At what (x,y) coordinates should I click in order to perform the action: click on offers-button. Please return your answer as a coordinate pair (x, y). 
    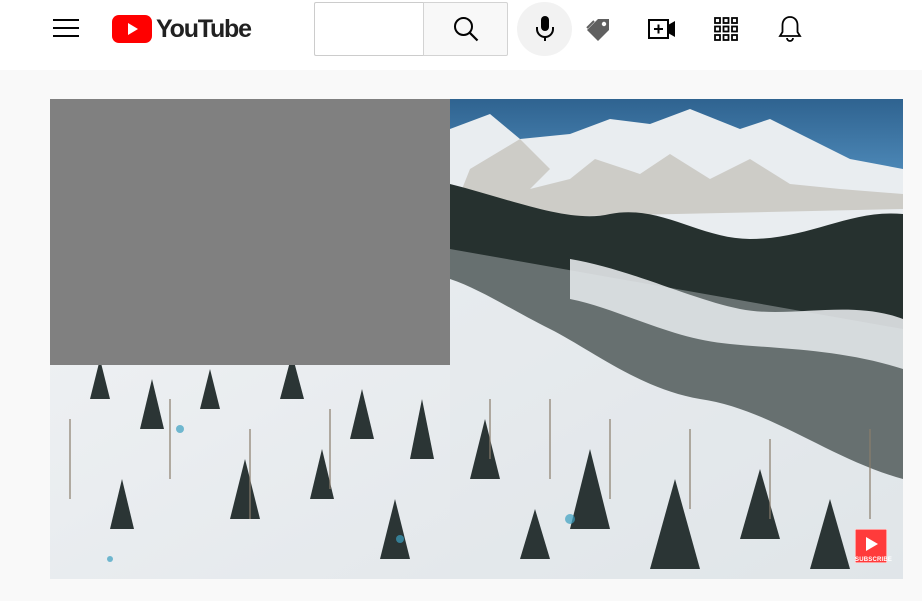
    Looking at the image, I should click on (598, 29).